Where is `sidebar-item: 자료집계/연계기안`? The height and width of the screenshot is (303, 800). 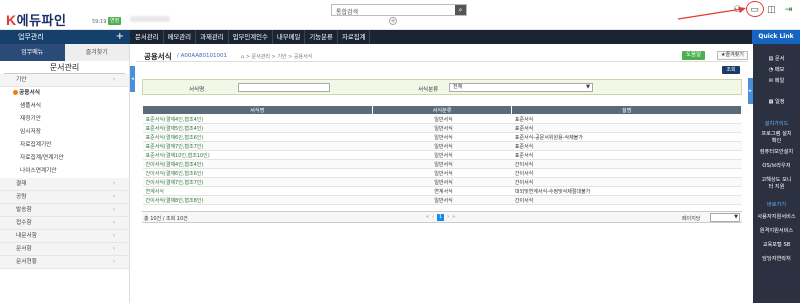
sidebar-item: 자료집계/연계기안 is located at coordinates (64, 158).